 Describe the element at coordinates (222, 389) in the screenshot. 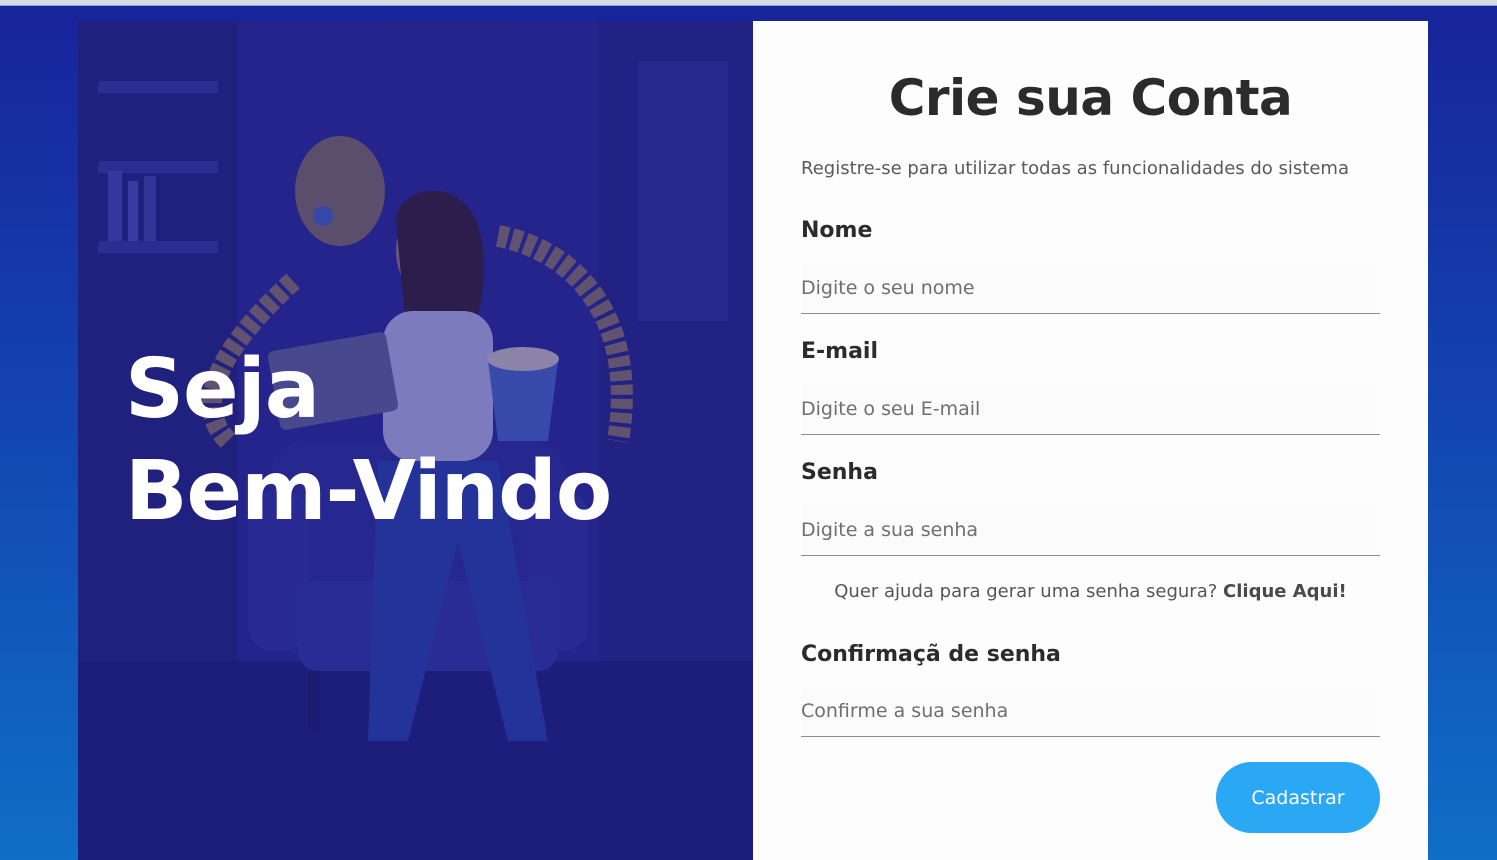

I see `welcome-heading-line1: Seja` at that location.